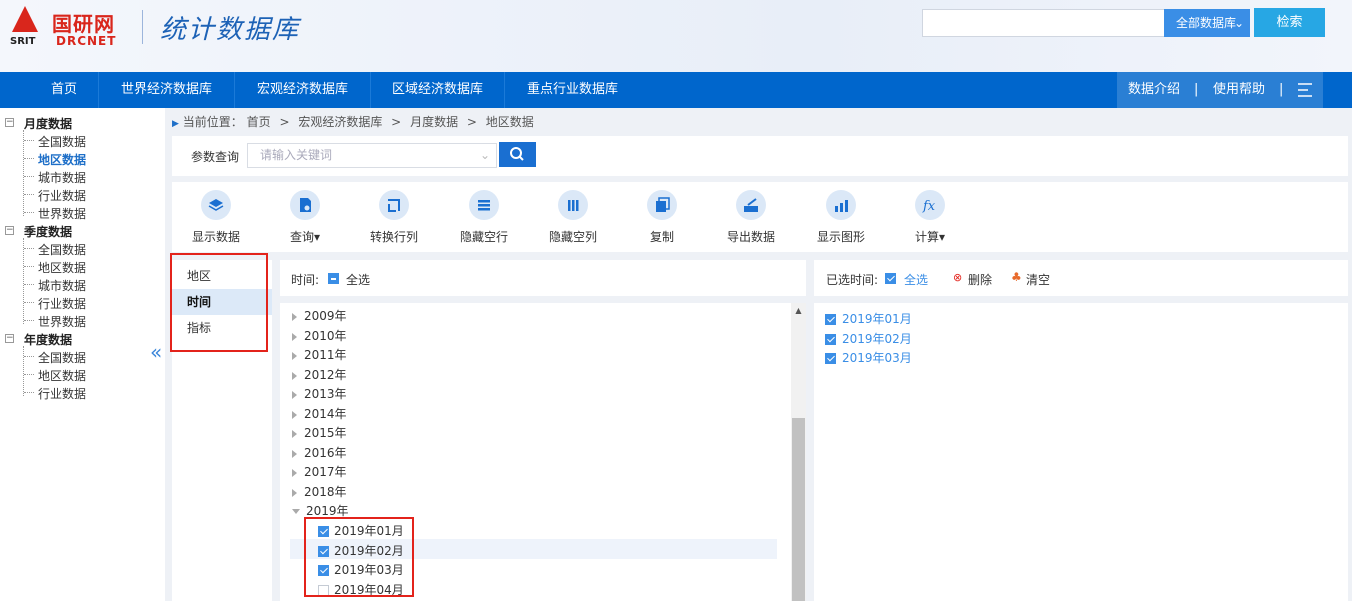 The height and width of the screenshot is (601, 1352). I want to click on tree-item-monthly-industry: 行业数据, so click(62, 195).